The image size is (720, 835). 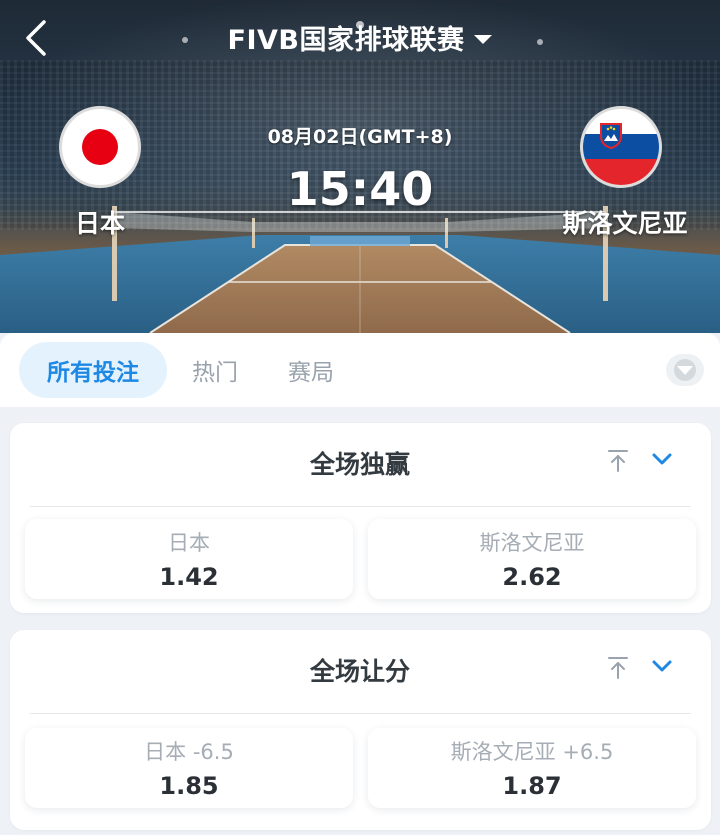 What do you see at coordinates (189, 768) in the screenshot?
I see `odds-button-home: 日本 -6.5 1.85` at bounding box center [189, 768].